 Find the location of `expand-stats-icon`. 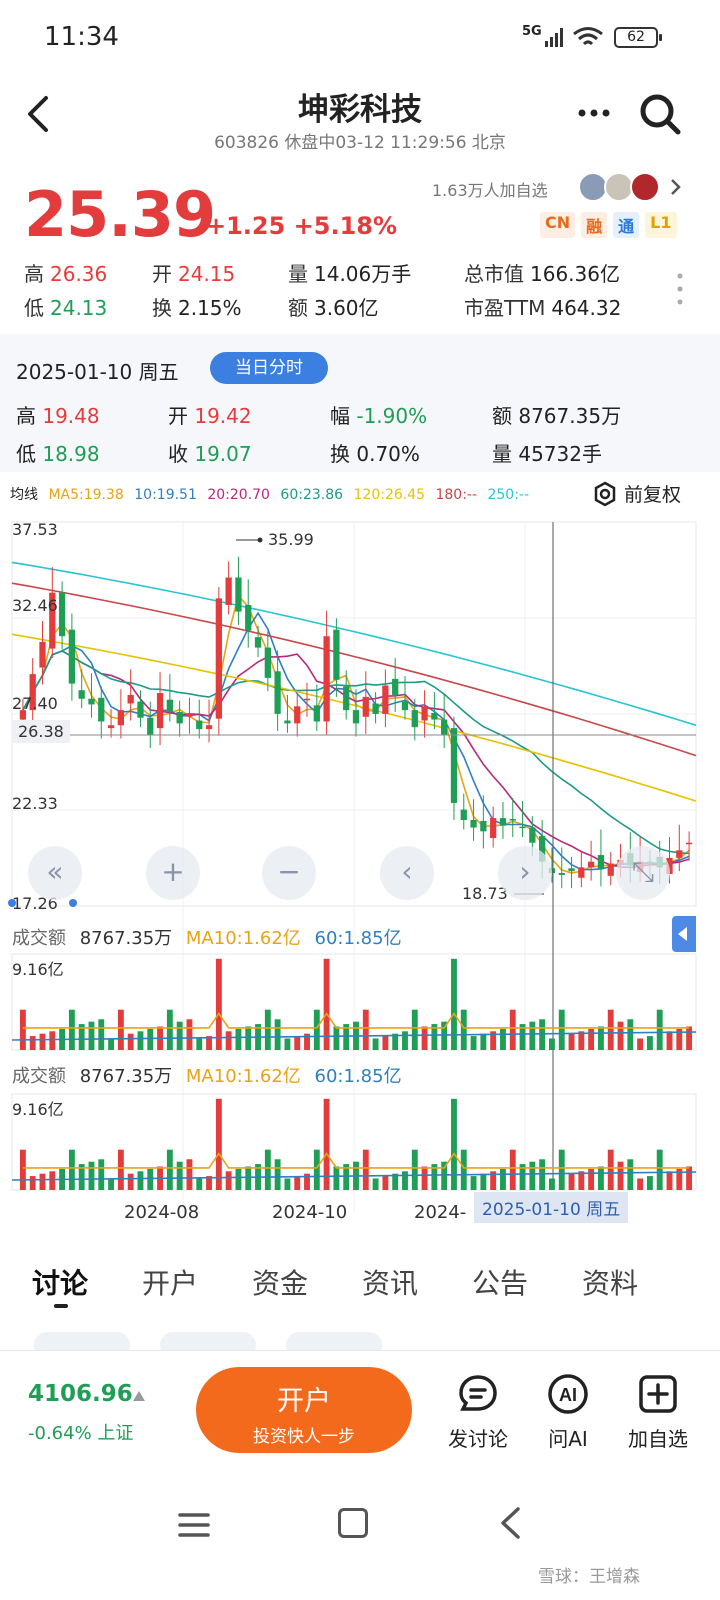

expand-stats-icon is located at coordinates (680, 289).